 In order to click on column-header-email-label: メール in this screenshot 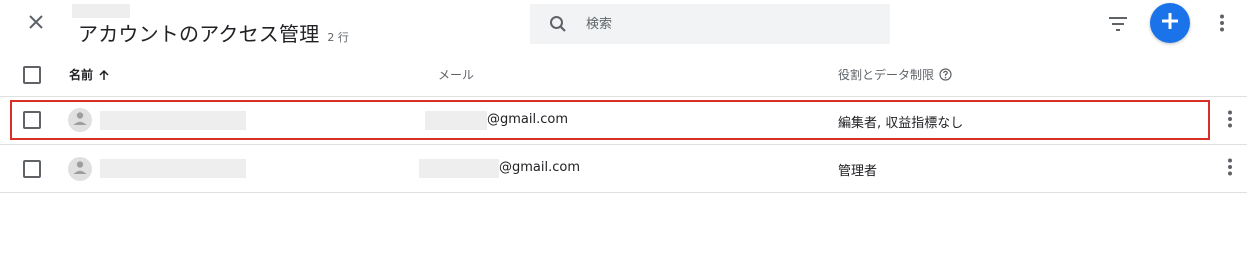, I will do `click(456, 75)`.